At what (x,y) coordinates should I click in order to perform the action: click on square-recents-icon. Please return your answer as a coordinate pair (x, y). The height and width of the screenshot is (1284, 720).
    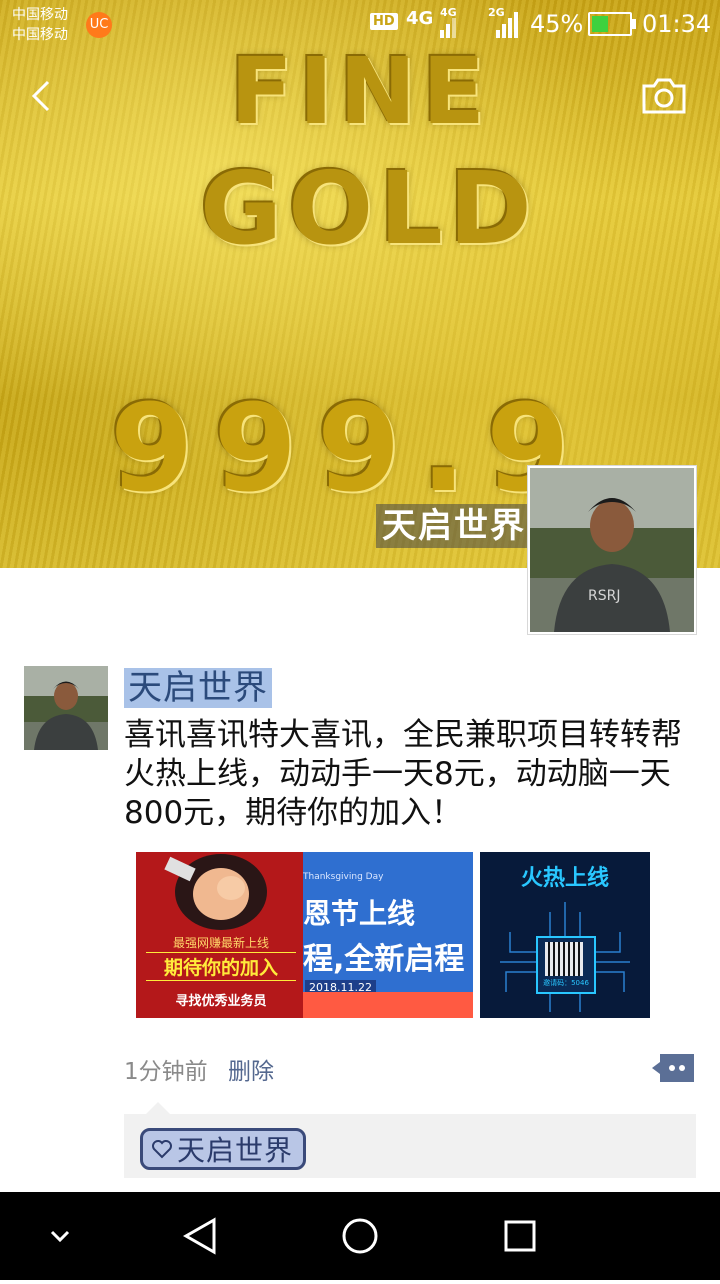
    Looking at the image, I should click on (520, 1236).